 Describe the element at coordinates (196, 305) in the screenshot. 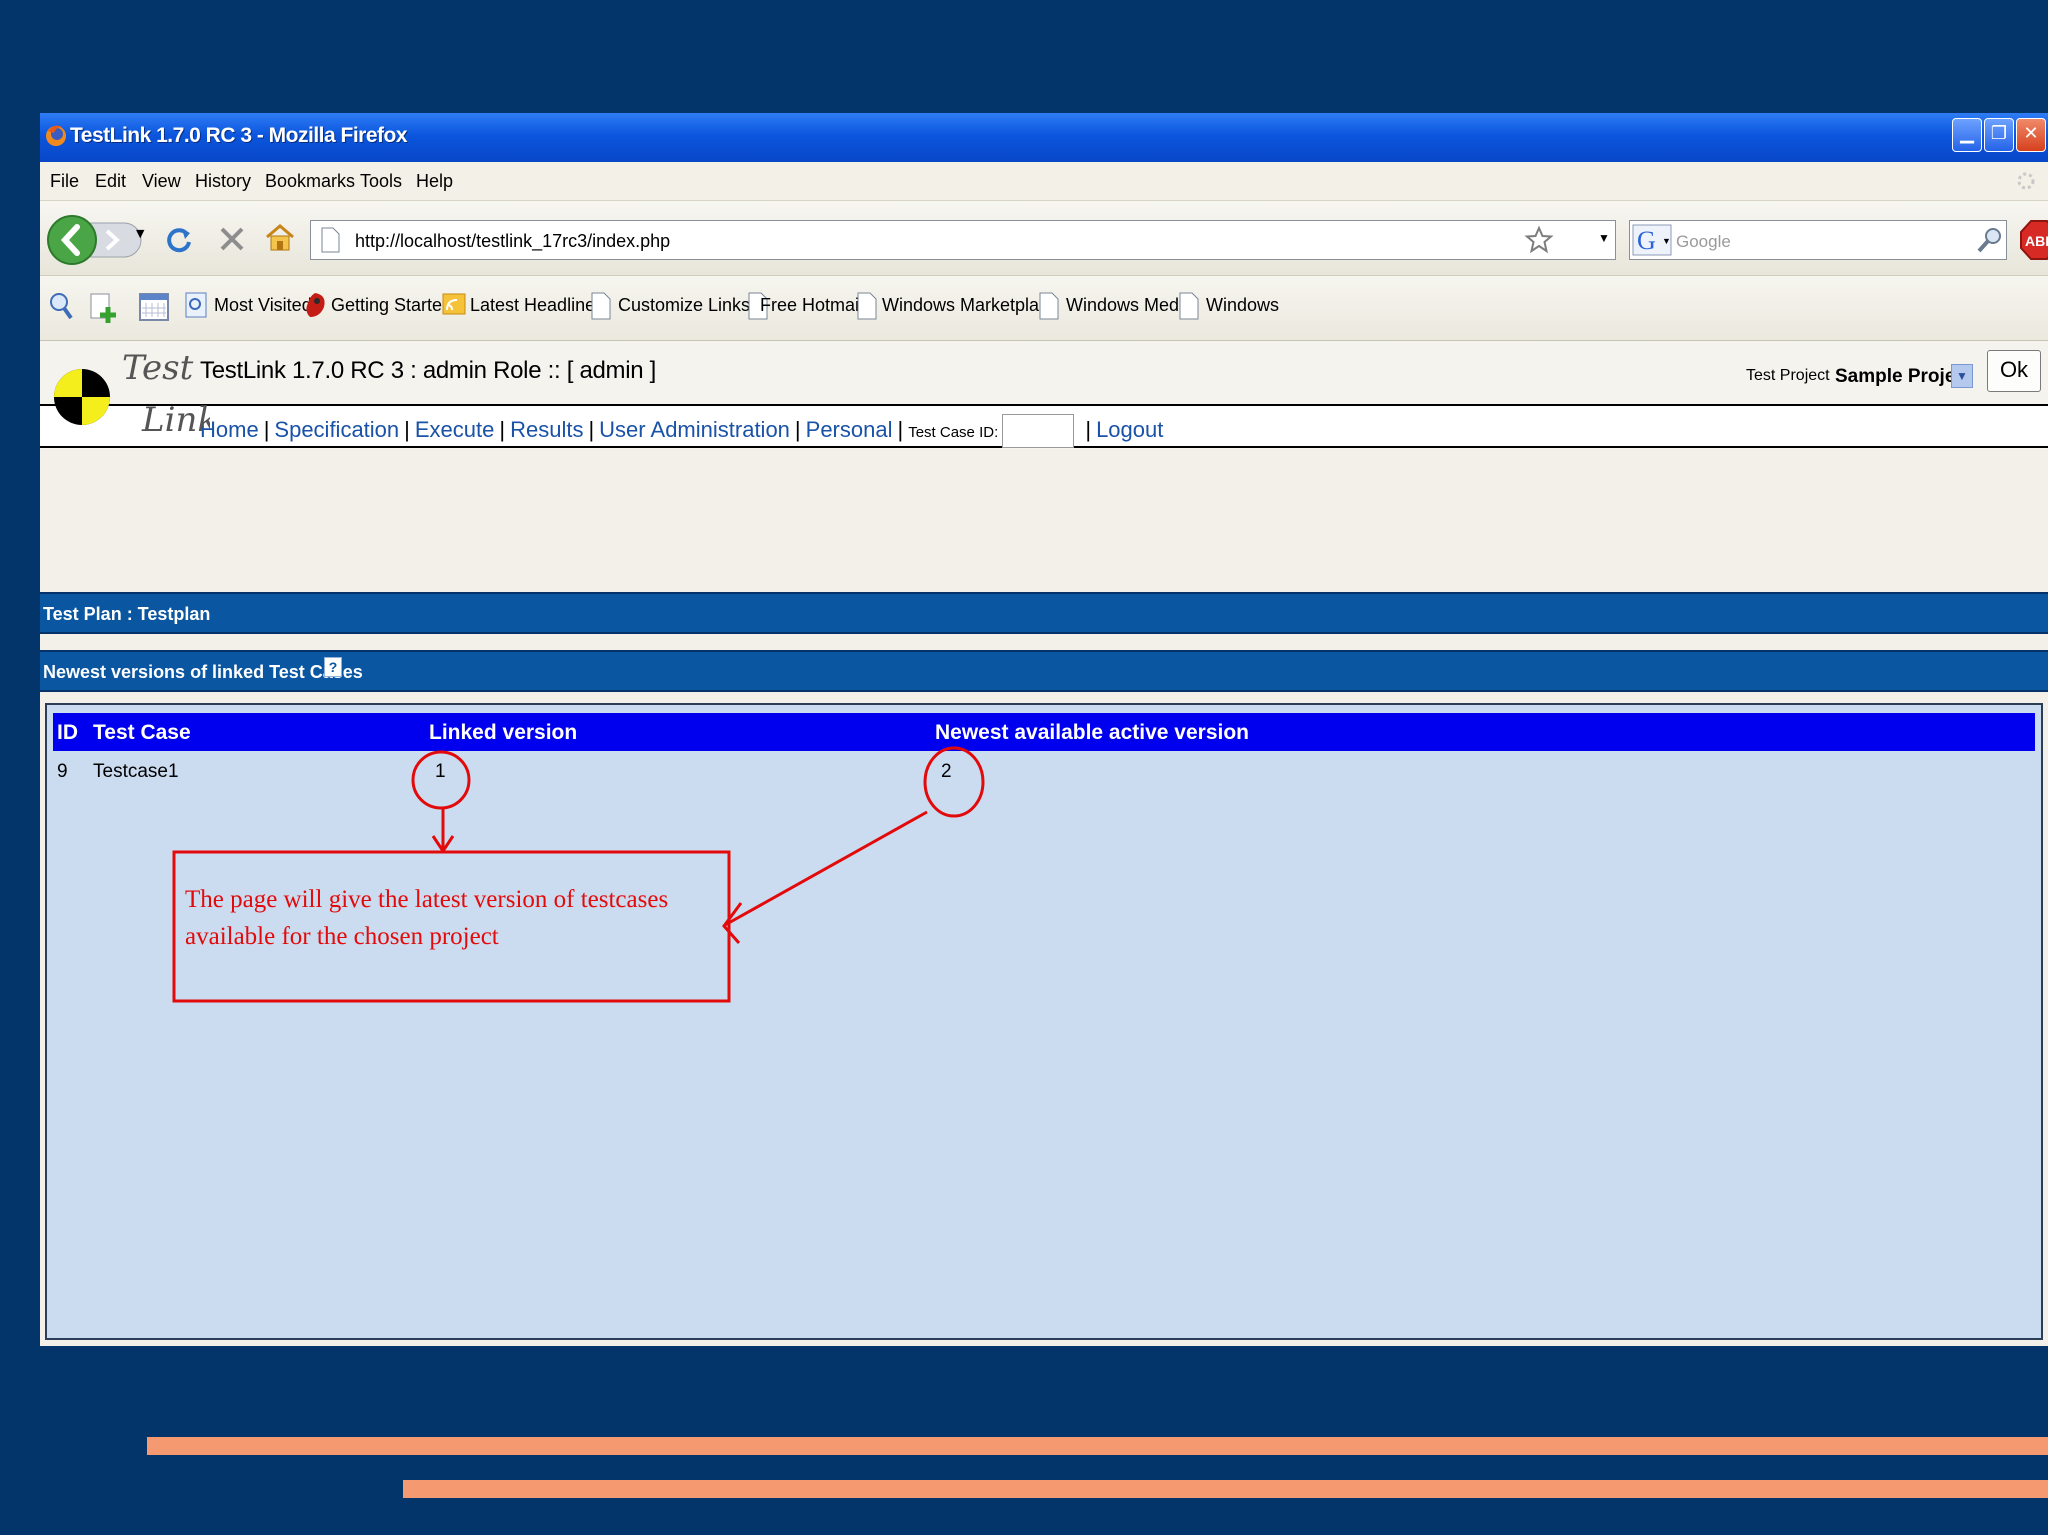

I see `most-visited-icon` at that location.